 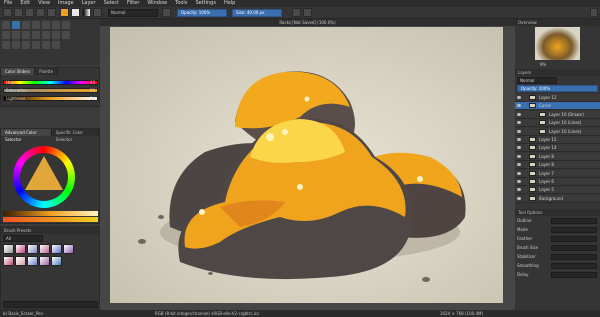 I want to click on save-icon, so click(x=29, y=12).